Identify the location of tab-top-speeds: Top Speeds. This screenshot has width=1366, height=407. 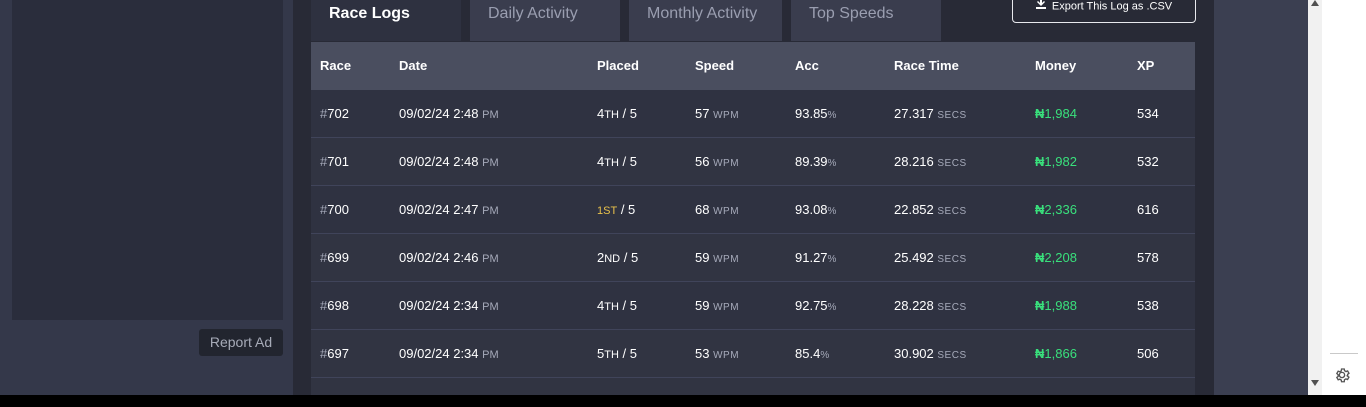
(866, 20).